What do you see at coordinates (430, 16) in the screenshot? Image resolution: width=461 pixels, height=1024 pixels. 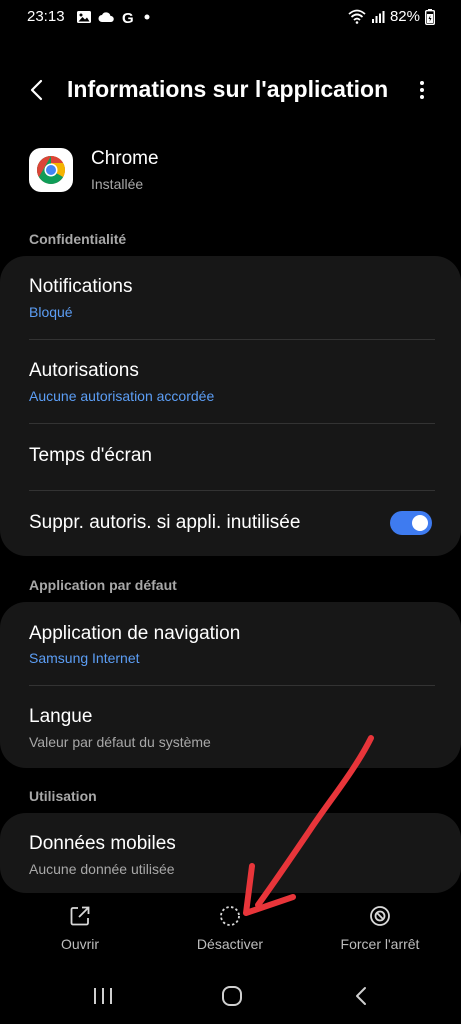 I see `battery-icon` at bounding box center [430, 16].